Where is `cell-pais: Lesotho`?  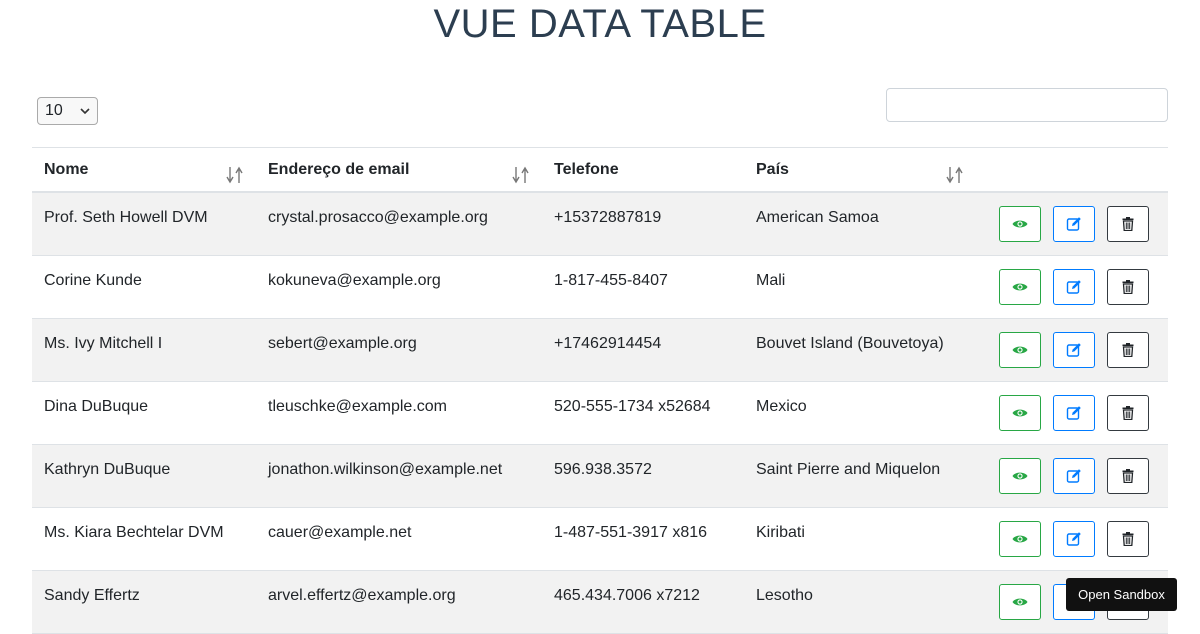
cell-pais: Lesotho is located at coordinates (784, 595).